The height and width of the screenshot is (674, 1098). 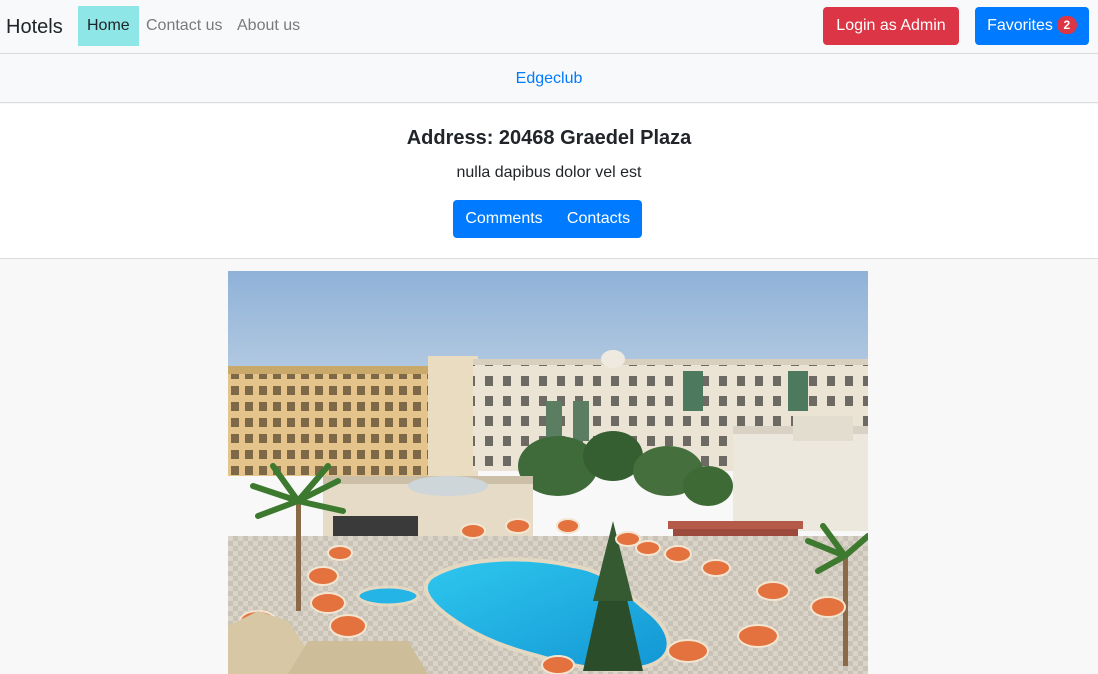 What do you see at coordinates (108, 26) in the screenshot?
I see `nav-home-link: Home` at bounding box center [108, 26].